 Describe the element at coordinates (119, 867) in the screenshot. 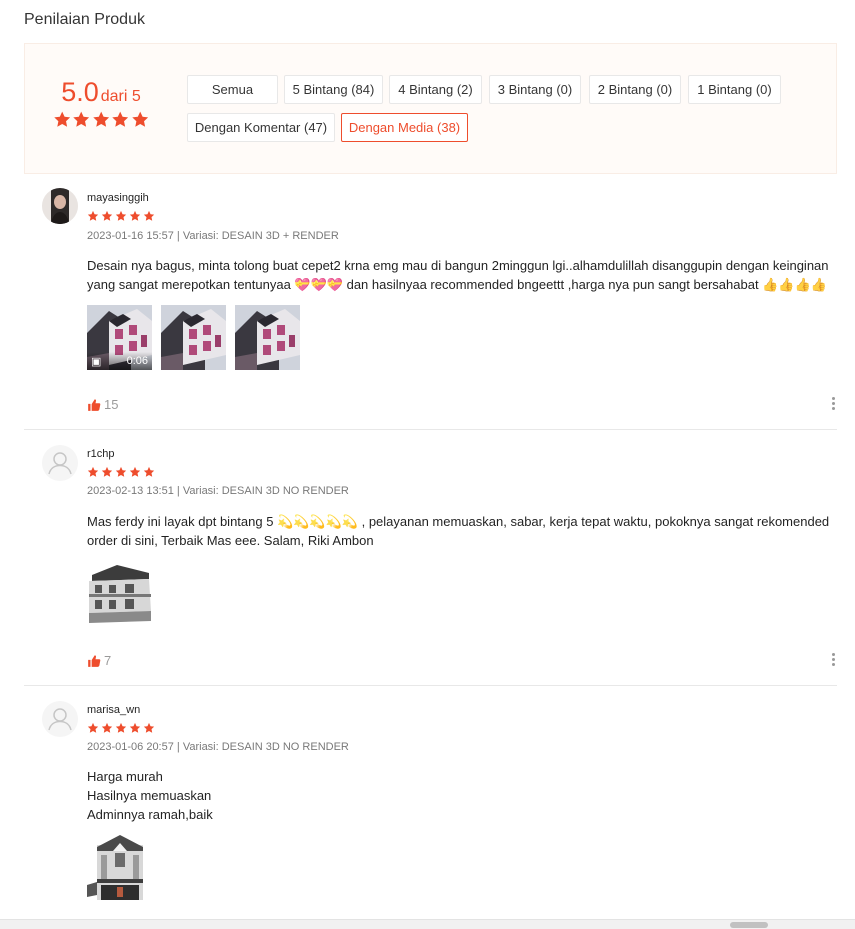

I see `review-image-thumbnail` at that location.